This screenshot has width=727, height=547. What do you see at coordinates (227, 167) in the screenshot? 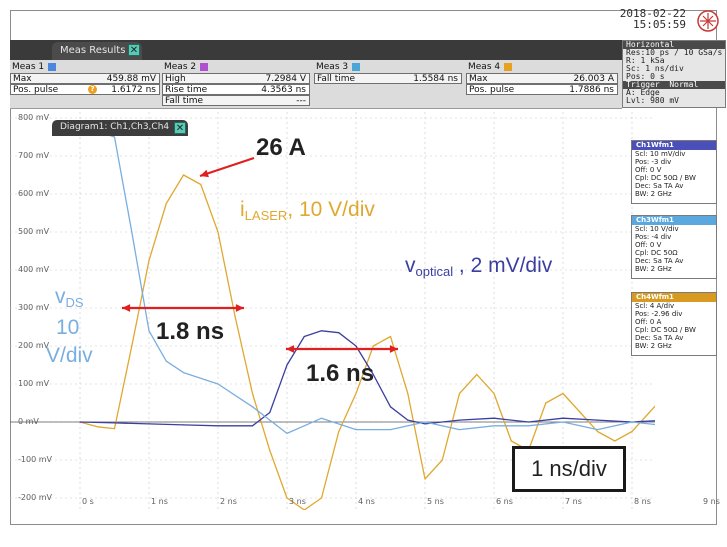
I see `peak-arrow` at bounding box center [227, 167].